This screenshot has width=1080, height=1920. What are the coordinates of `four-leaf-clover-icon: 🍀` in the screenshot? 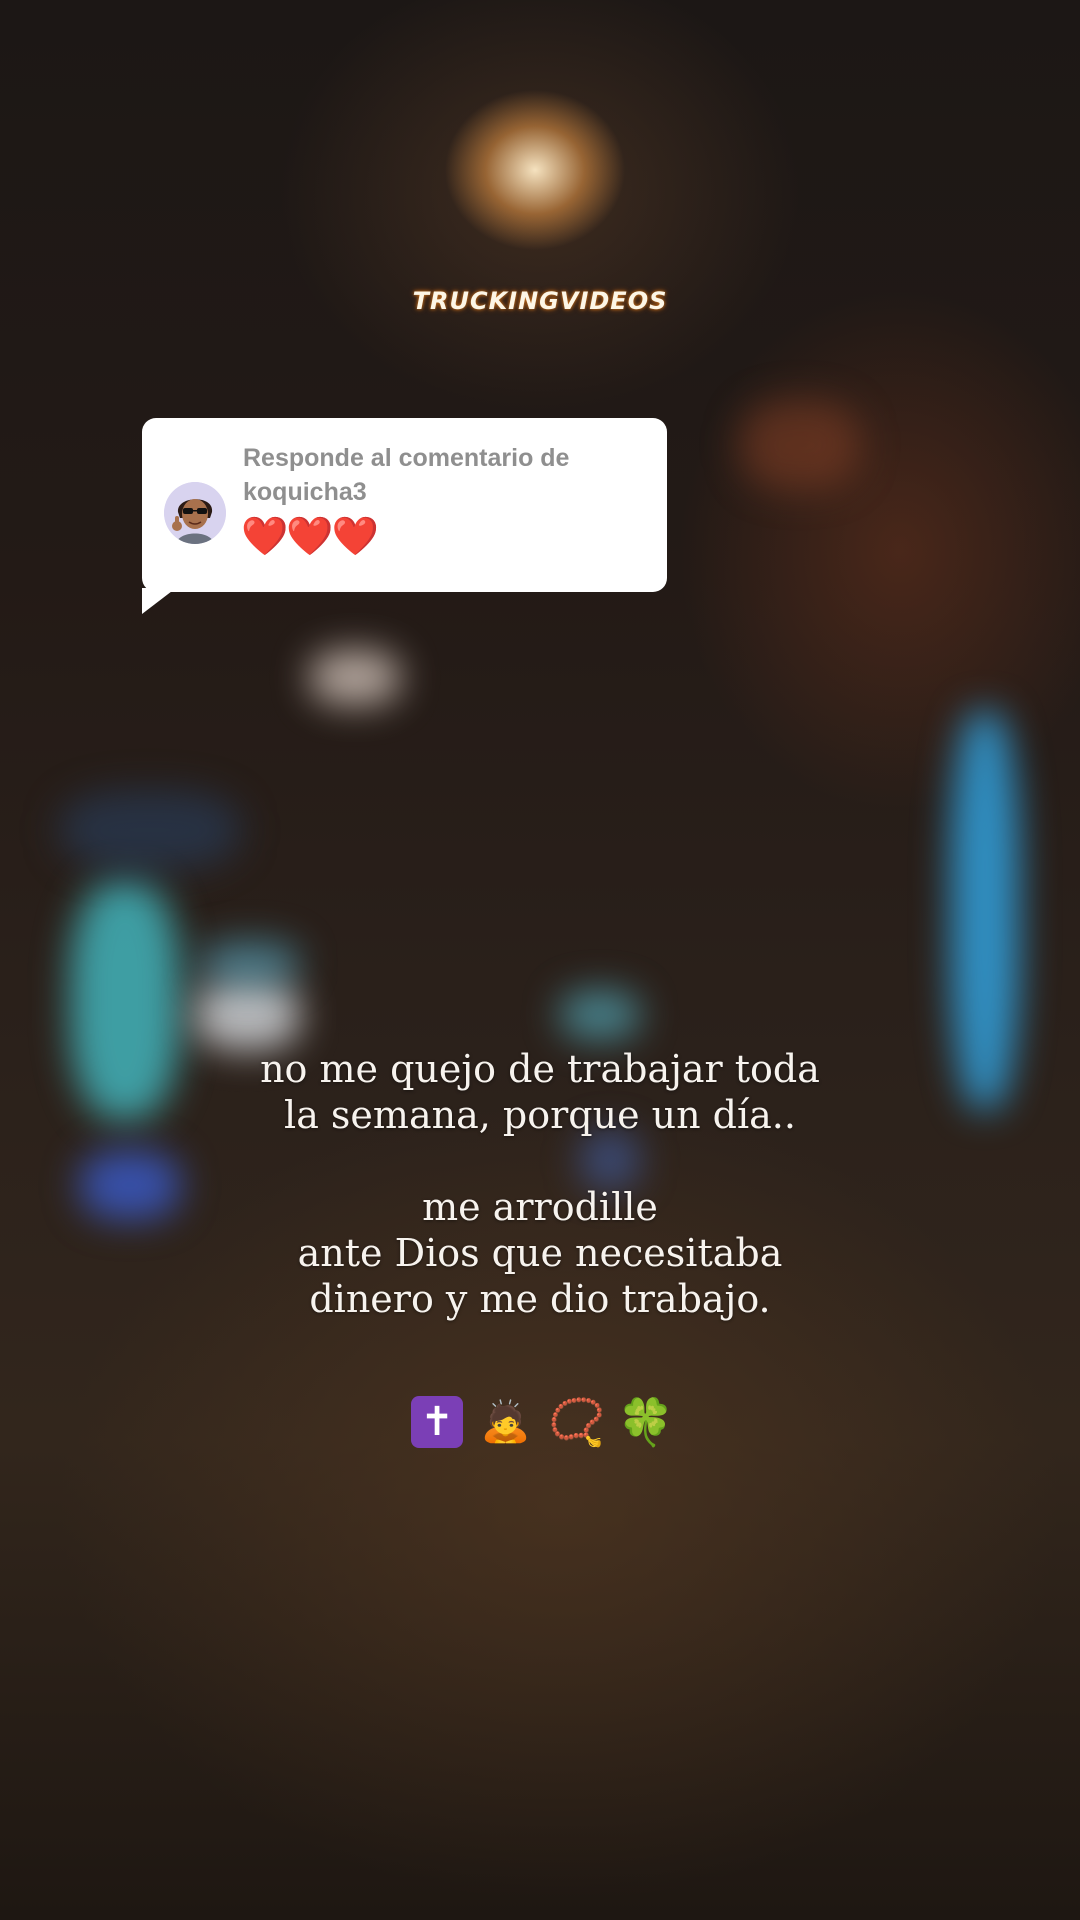 It's located at (645, 1421).